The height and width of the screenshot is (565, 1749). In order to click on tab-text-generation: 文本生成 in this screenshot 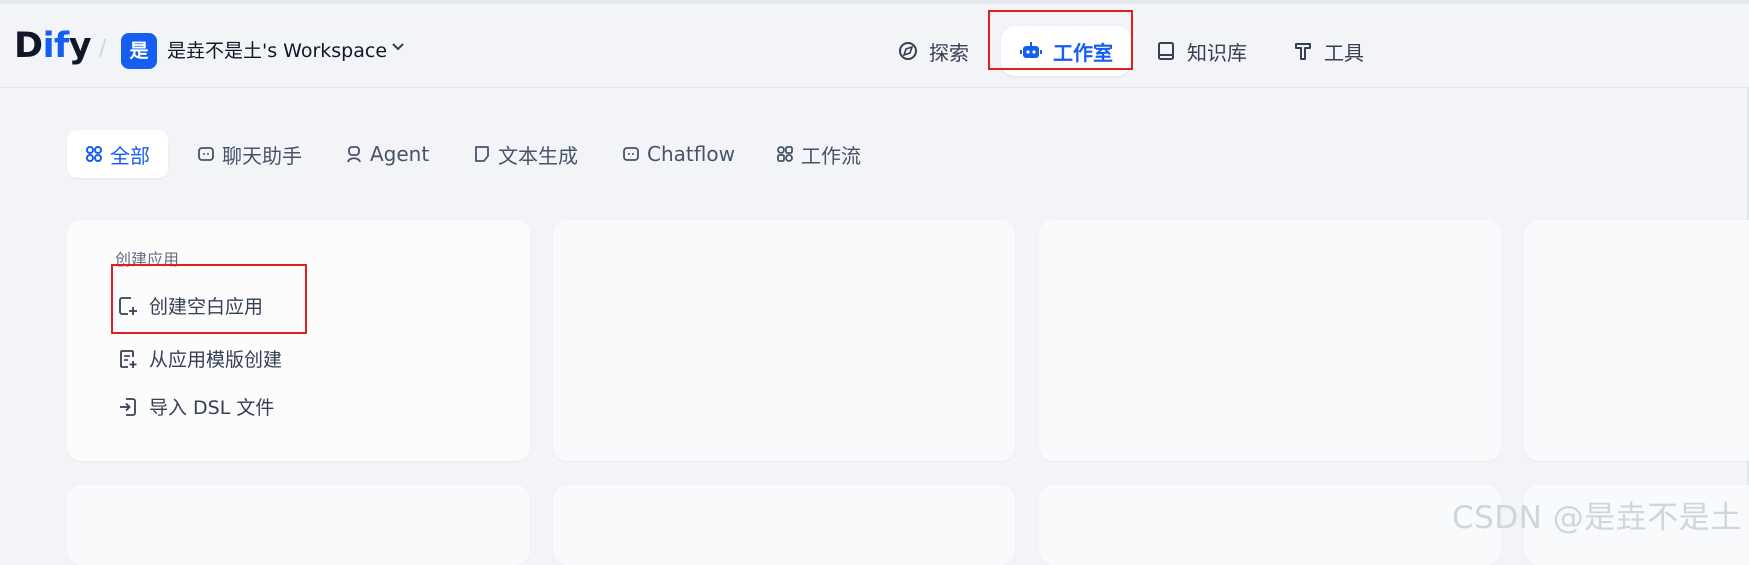, I will do `click(525, 154)`.